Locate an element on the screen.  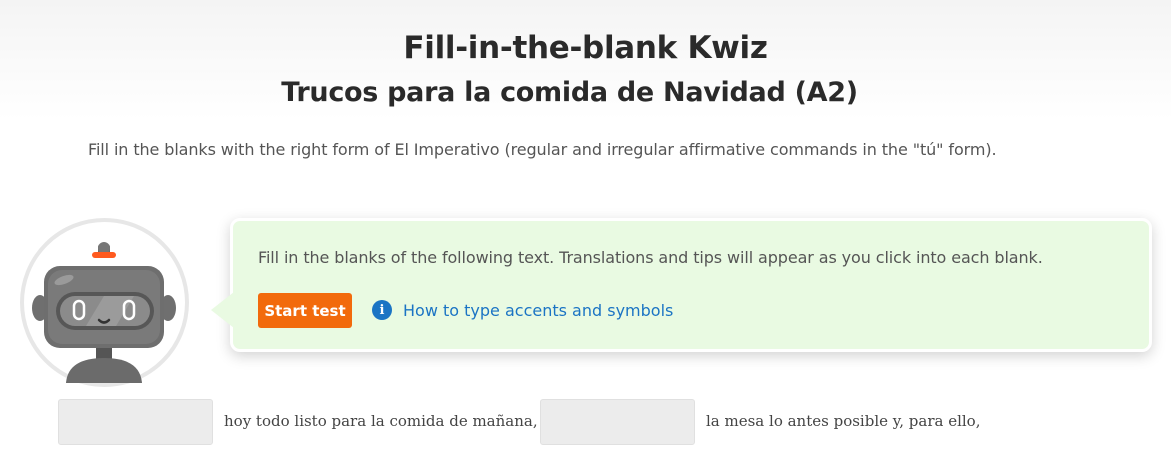
robot-avatar is located at coordinates (104, 302).